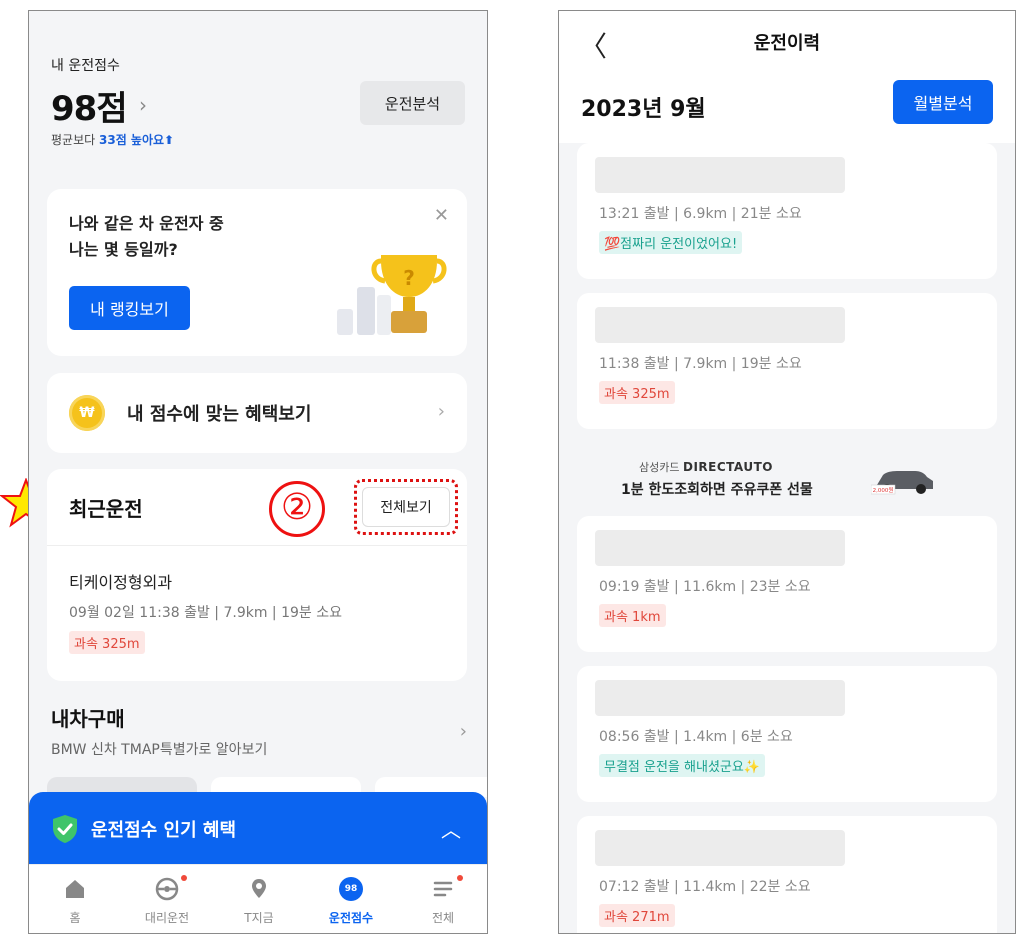 The width and height of the screenshot is (1026, 944). What do you see at coordinates (787, 77) in the screenshot?
I see `driving-history-header: 〈 운전이력 2023년 9월 월별분석` at bounding box center [787, 77].